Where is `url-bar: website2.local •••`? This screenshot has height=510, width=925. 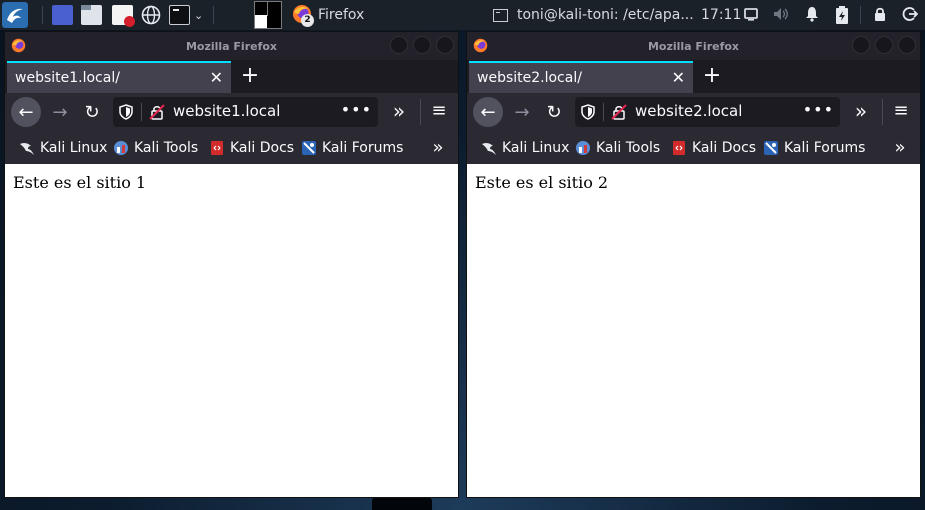
url-bar: website2.local ••• is located at coordinates (707, 112).